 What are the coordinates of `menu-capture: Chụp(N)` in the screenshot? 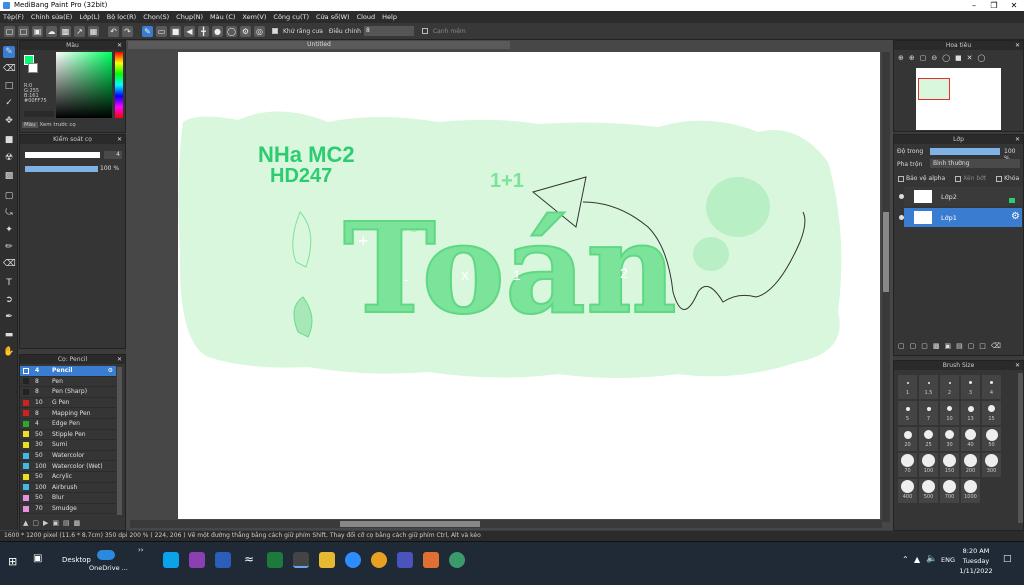 It's located at (189, 17).